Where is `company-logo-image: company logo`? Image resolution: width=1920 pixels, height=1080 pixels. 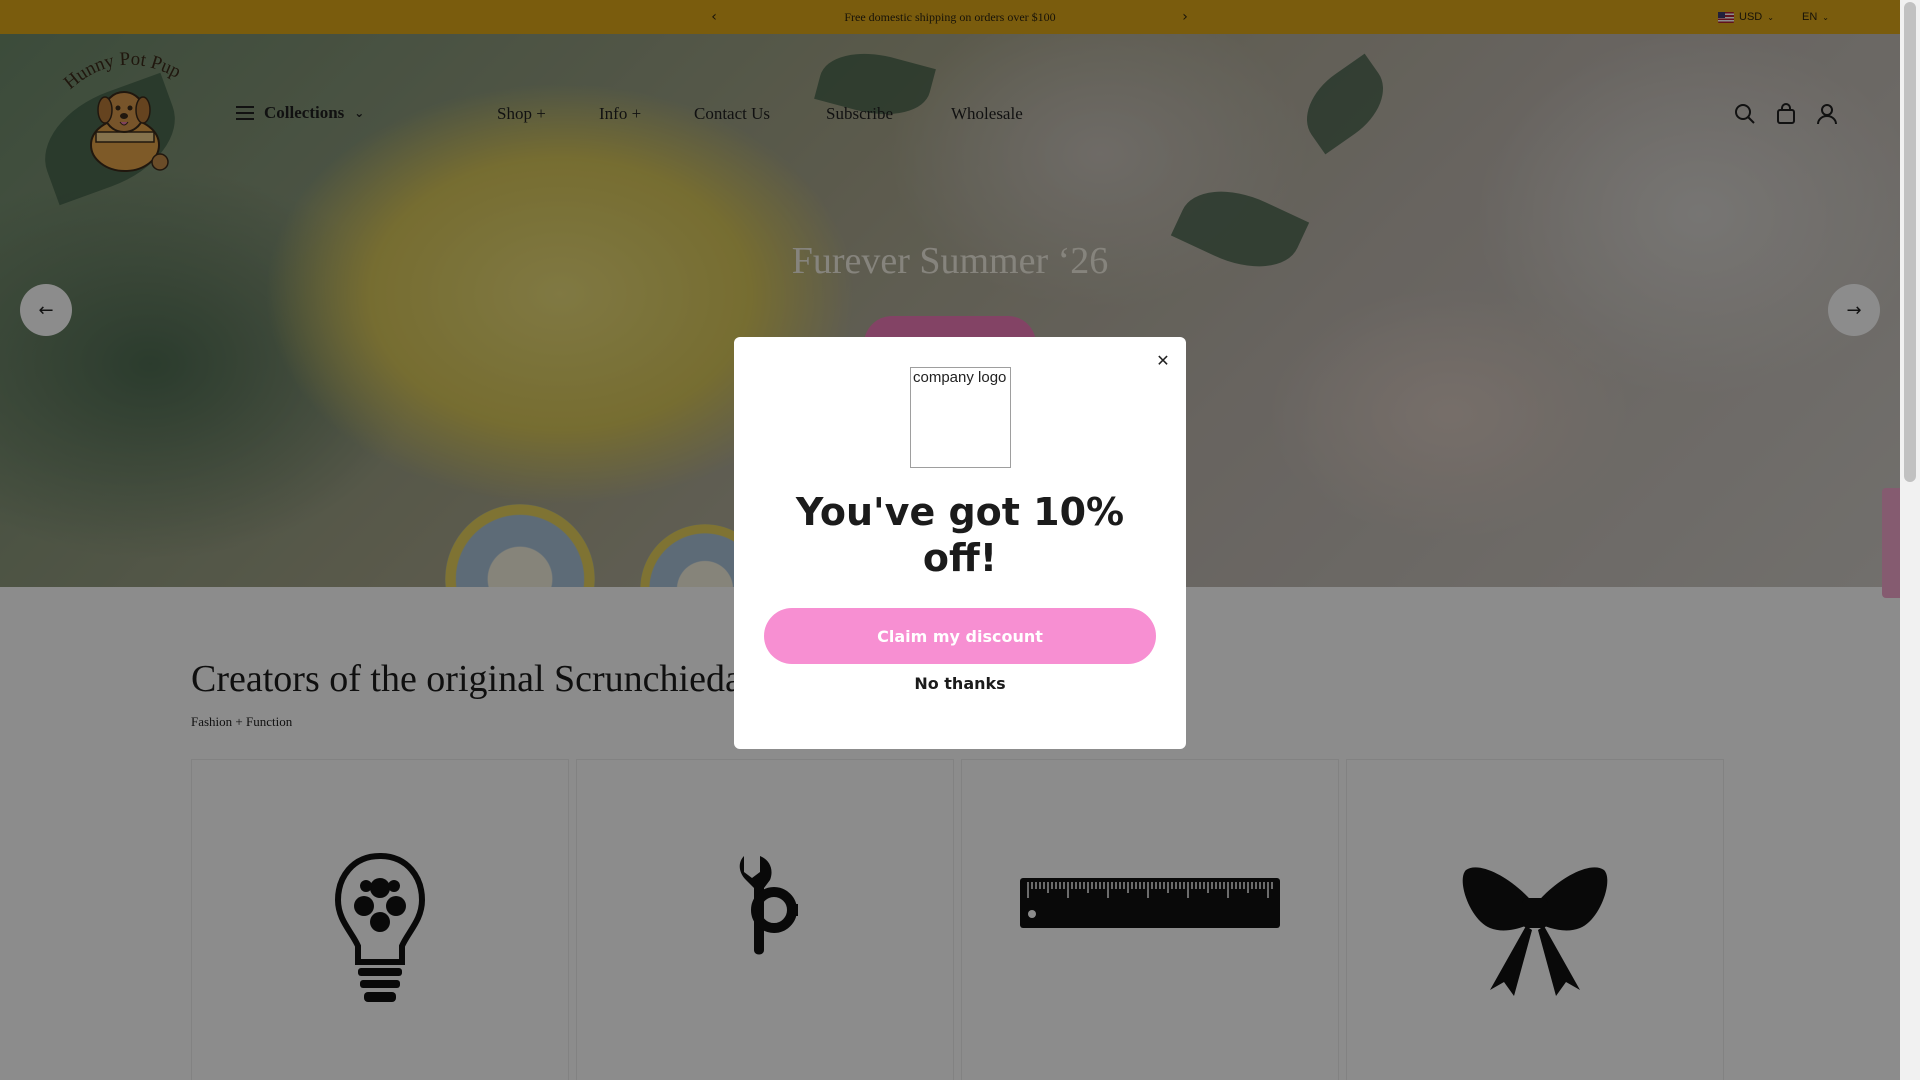 company-logo-image: company logo is located at coordinates (960, 417).